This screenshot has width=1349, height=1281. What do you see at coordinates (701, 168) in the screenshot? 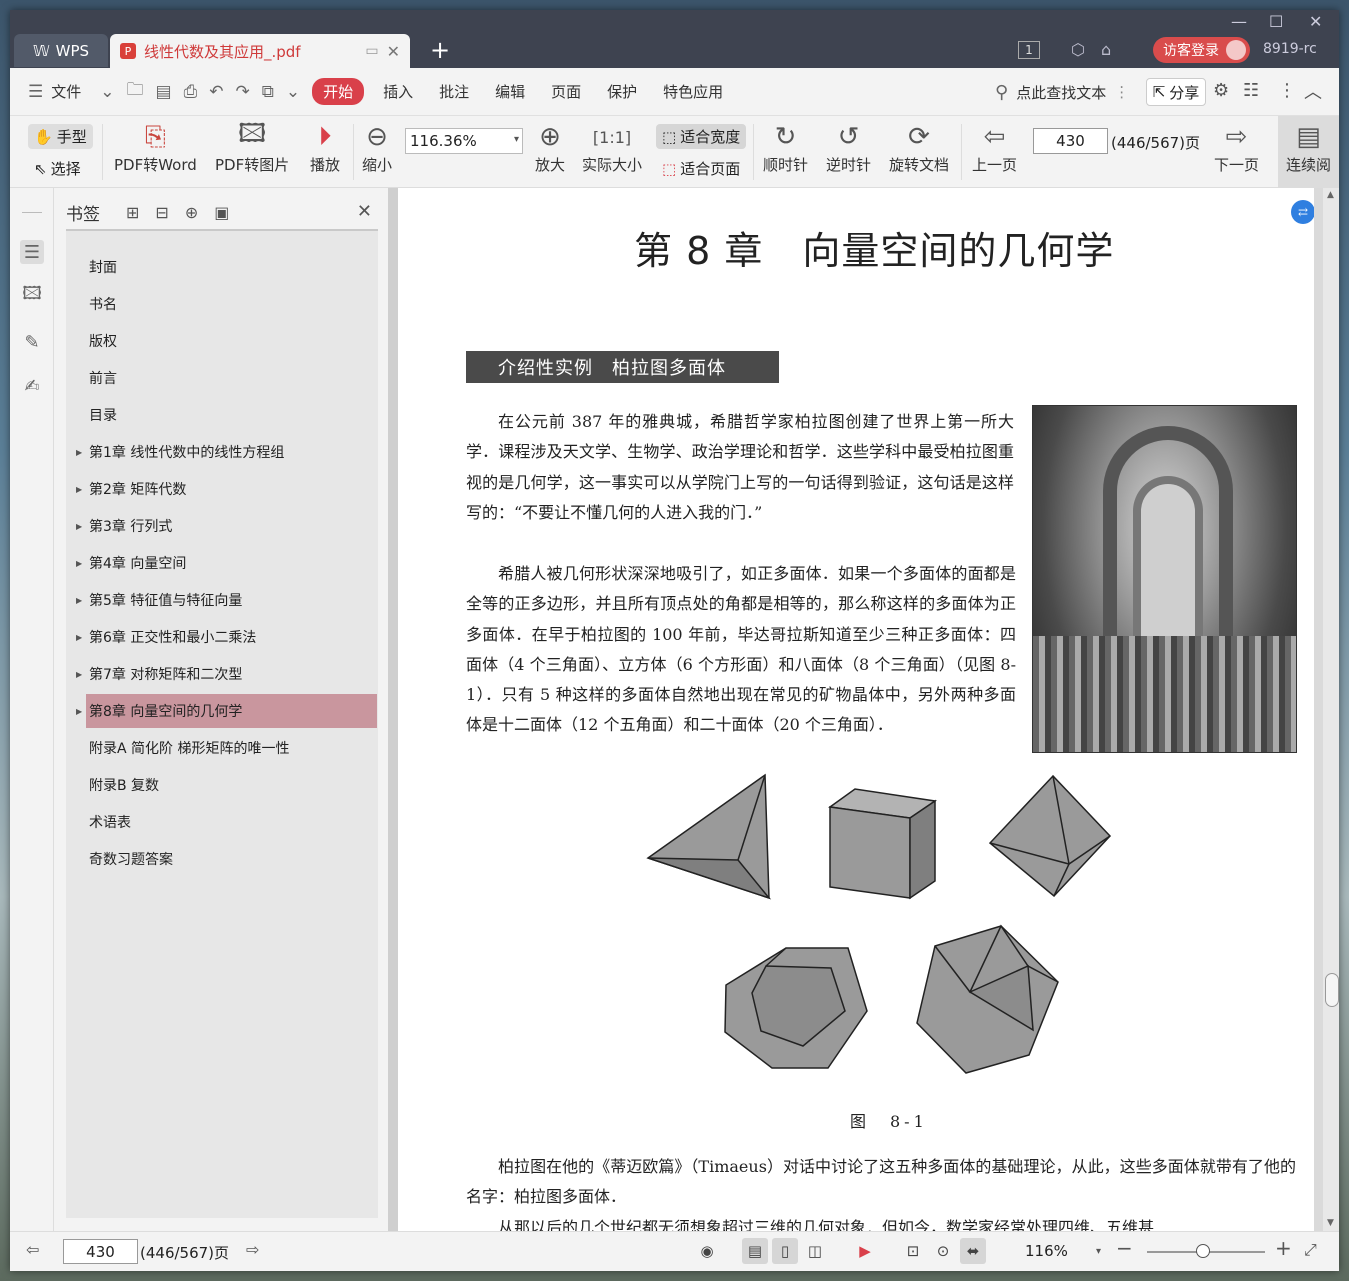
I see `fit-page-button: ⬚ 适合页面` at bounding box center [701, 168].